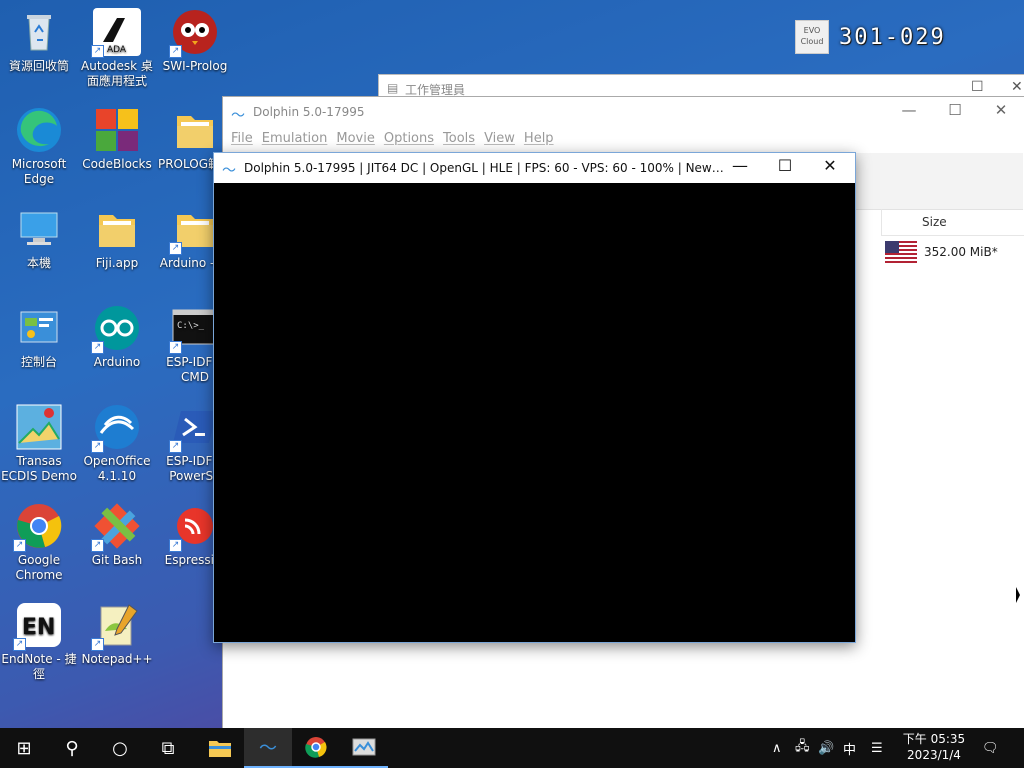 This screenshot has height=768, width=1024. I want to click on menu-view: View, so click(504, 138).